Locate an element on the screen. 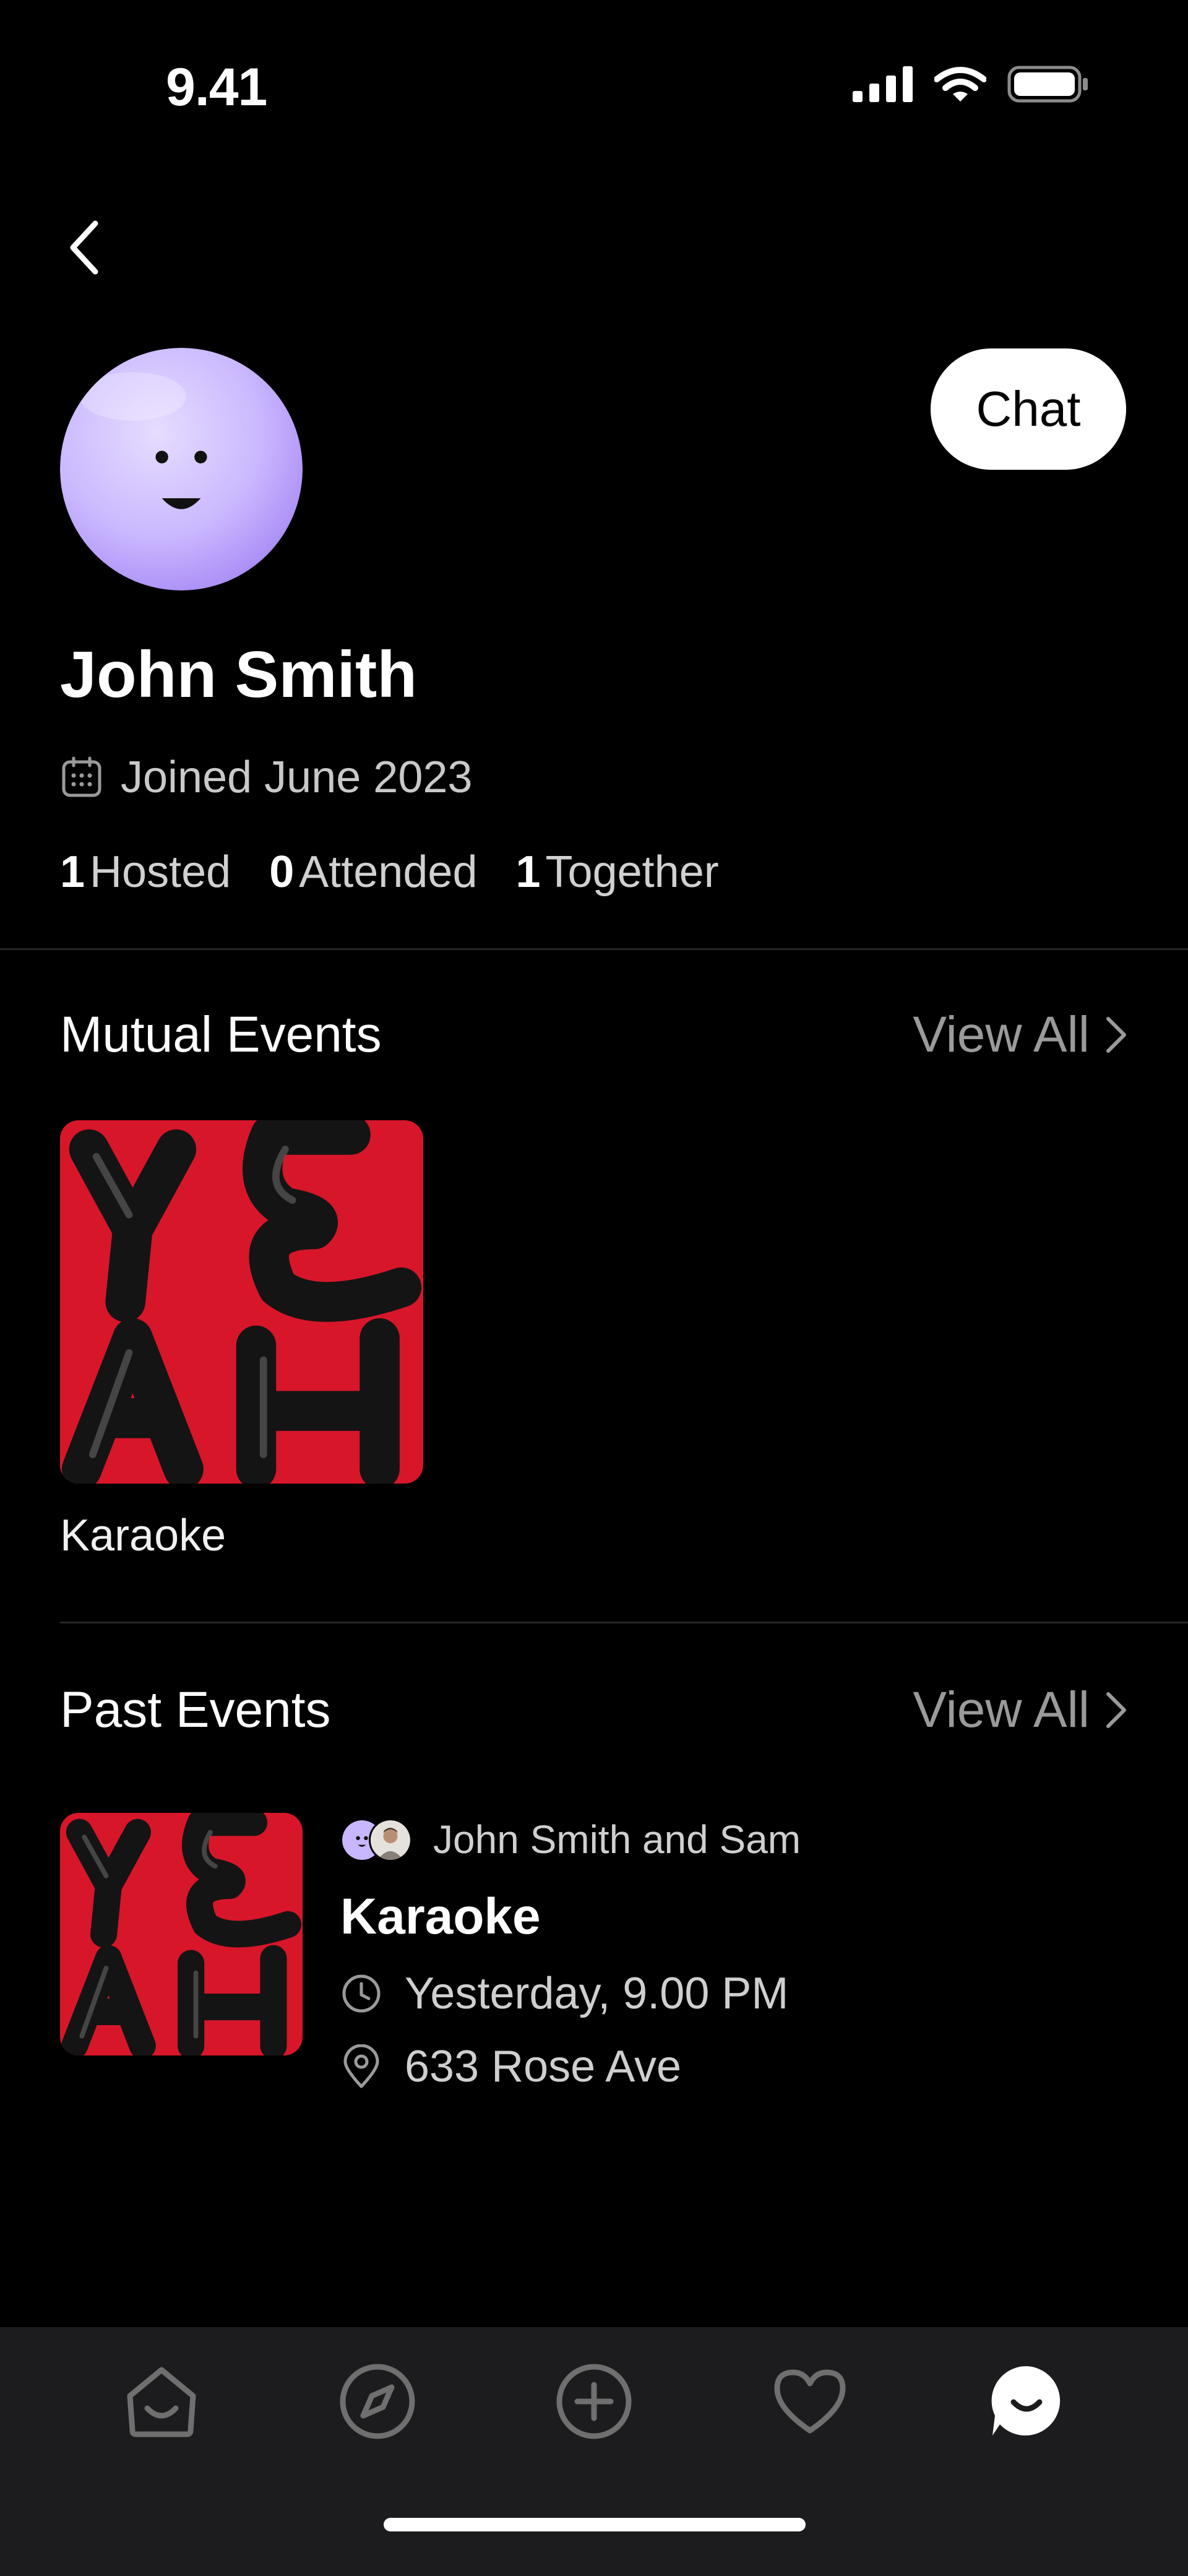  mutual-event-image is located at coordinates (241, 1302).